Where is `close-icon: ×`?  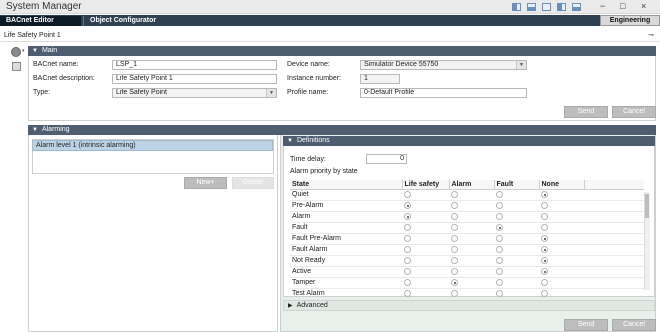
close-icon: × is located at coordinates (643, 6).